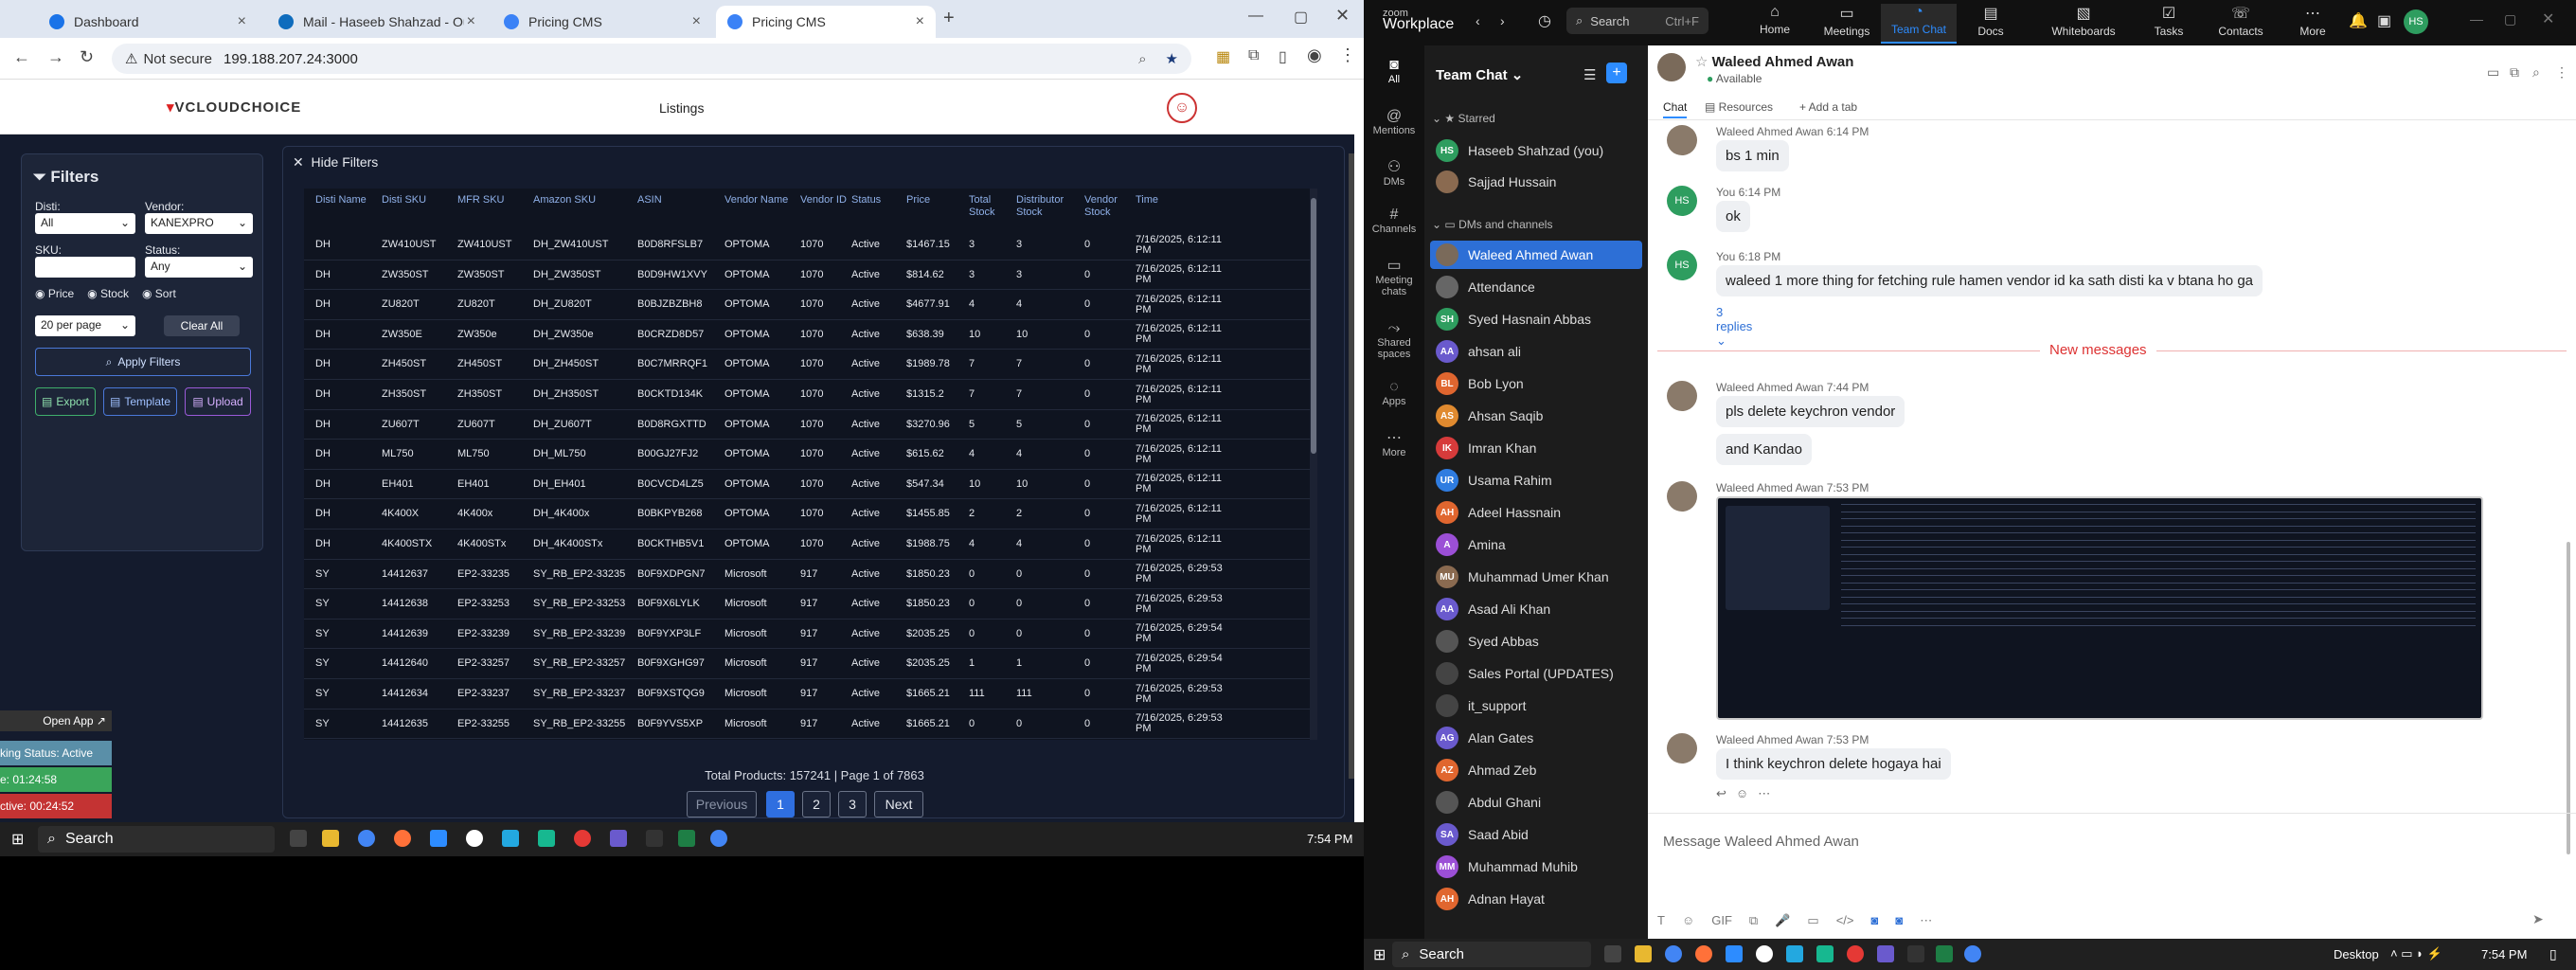 This screenshot has width=2576, height=970. I want to click on logo: ▾VCLOUDCHOICE, so click(234, 108).